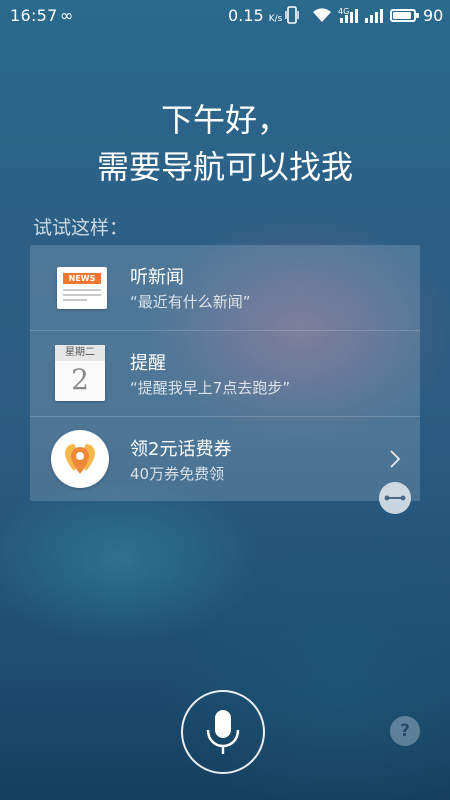 The width and height of the screenshot is (450, 800). What do you see at coordinates (374, 16) in the screenshot?
I see `signal-icon` at bounding box center [374, 16].